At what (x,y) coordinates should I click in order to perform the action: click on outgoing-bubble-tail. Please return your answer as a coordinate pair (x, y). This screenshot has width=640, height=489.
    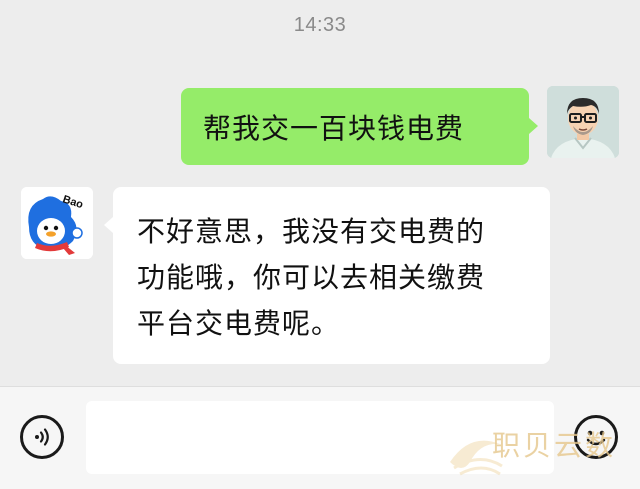
    Looking at the image, I should click on (533, 126).